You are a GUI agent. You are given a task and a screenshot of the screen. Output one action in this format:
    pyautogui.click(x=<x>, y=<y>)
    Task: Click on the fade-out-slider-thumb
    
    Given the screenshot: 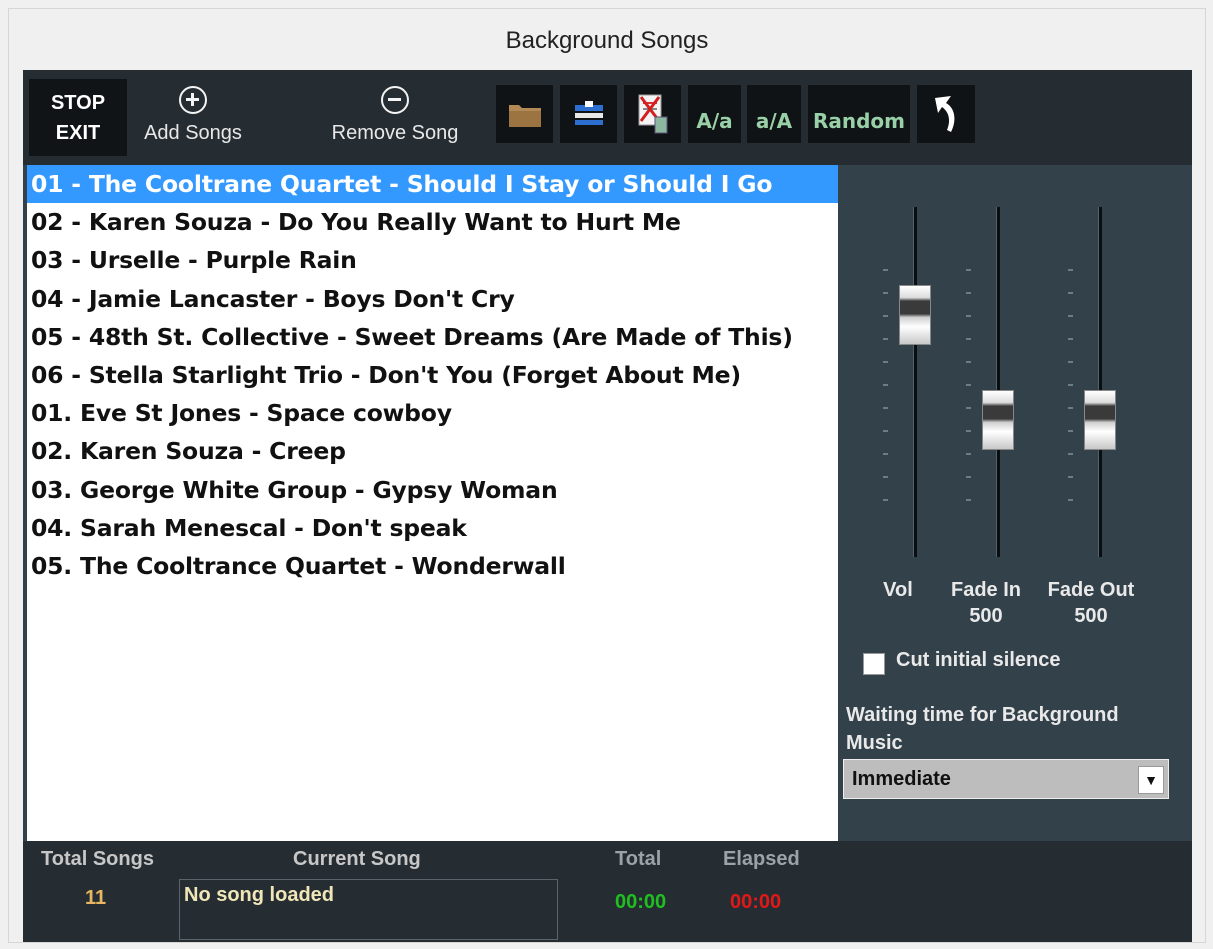 What is the action you would take?
    pyautogui.click(x=1100, y=419)
    